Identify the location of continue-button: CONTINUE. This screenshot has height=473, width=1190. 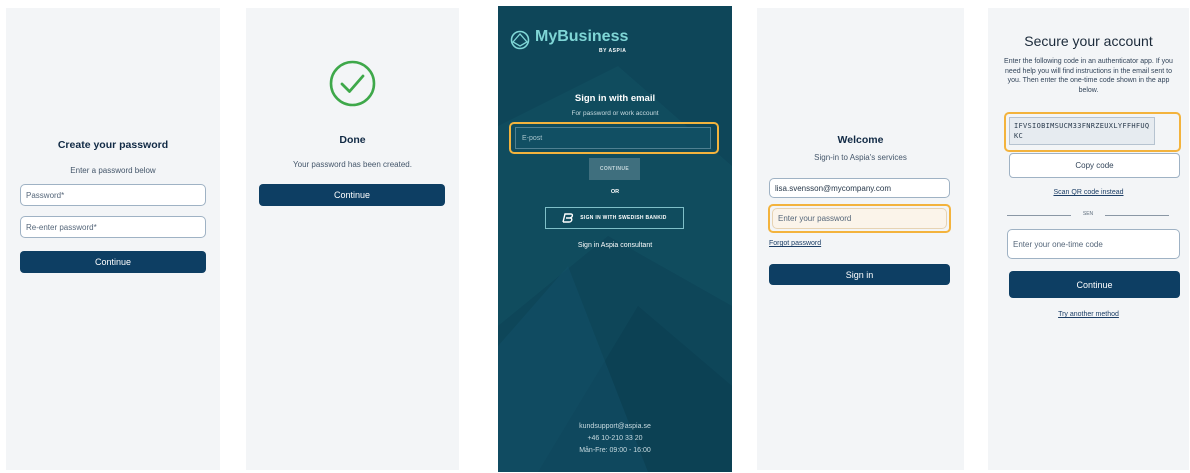
(614, 169).